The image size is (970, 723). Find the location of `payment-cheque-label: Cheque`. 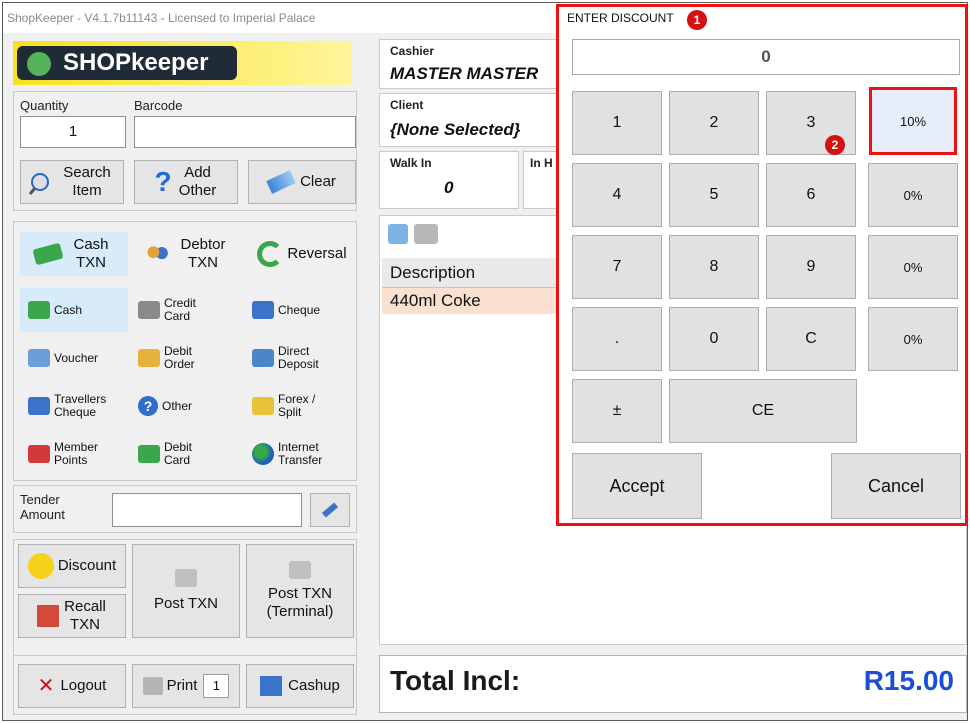

payment-cheque-label: Cheque is located at coordinates (299, 309).